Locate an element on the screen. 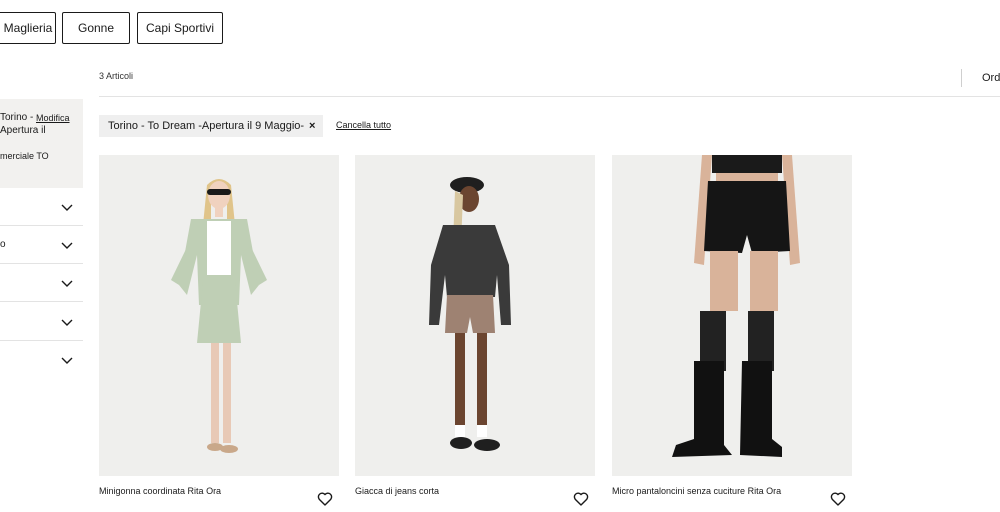 The width and height of the screenshot is (1000, 512). product-name: Giacca di jeans corta is located at coordinates (397, 491).